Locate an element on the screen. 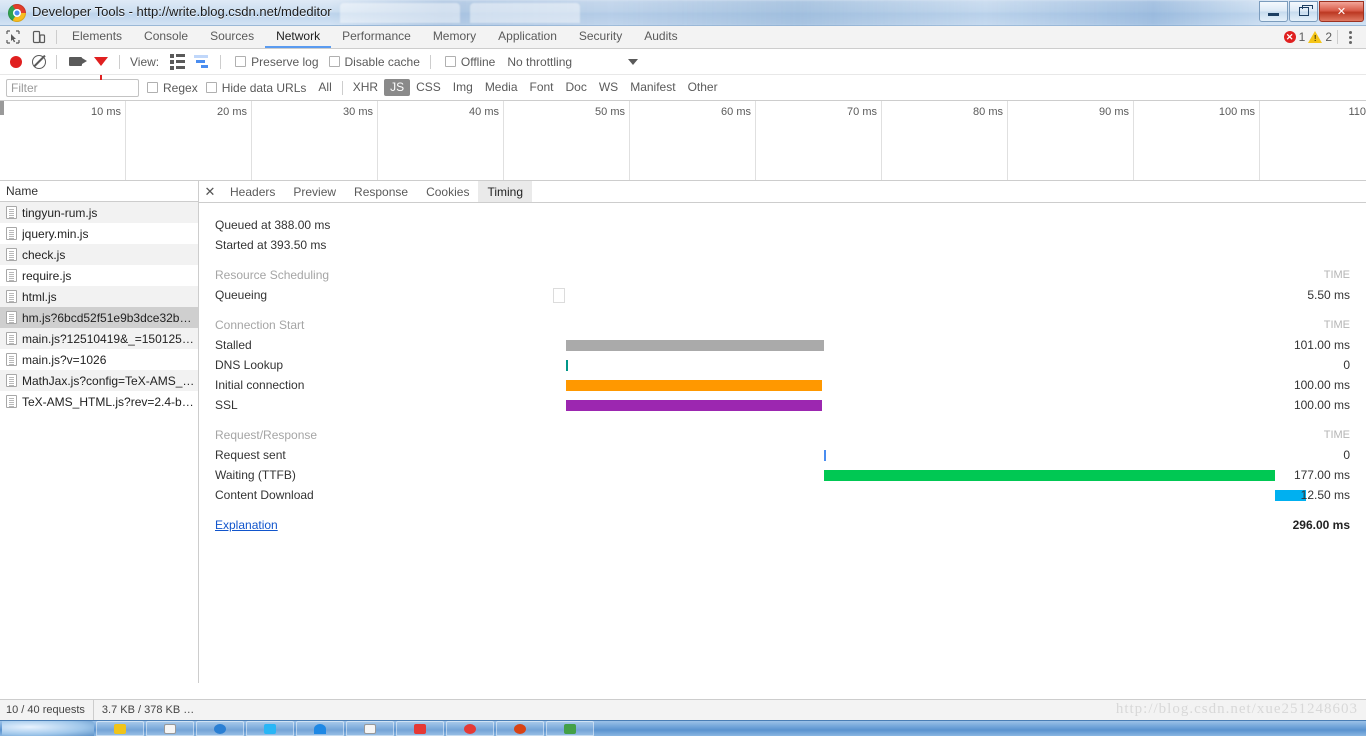  ruler-tick-label: 100 ms is located at coordinates (1236, 112).